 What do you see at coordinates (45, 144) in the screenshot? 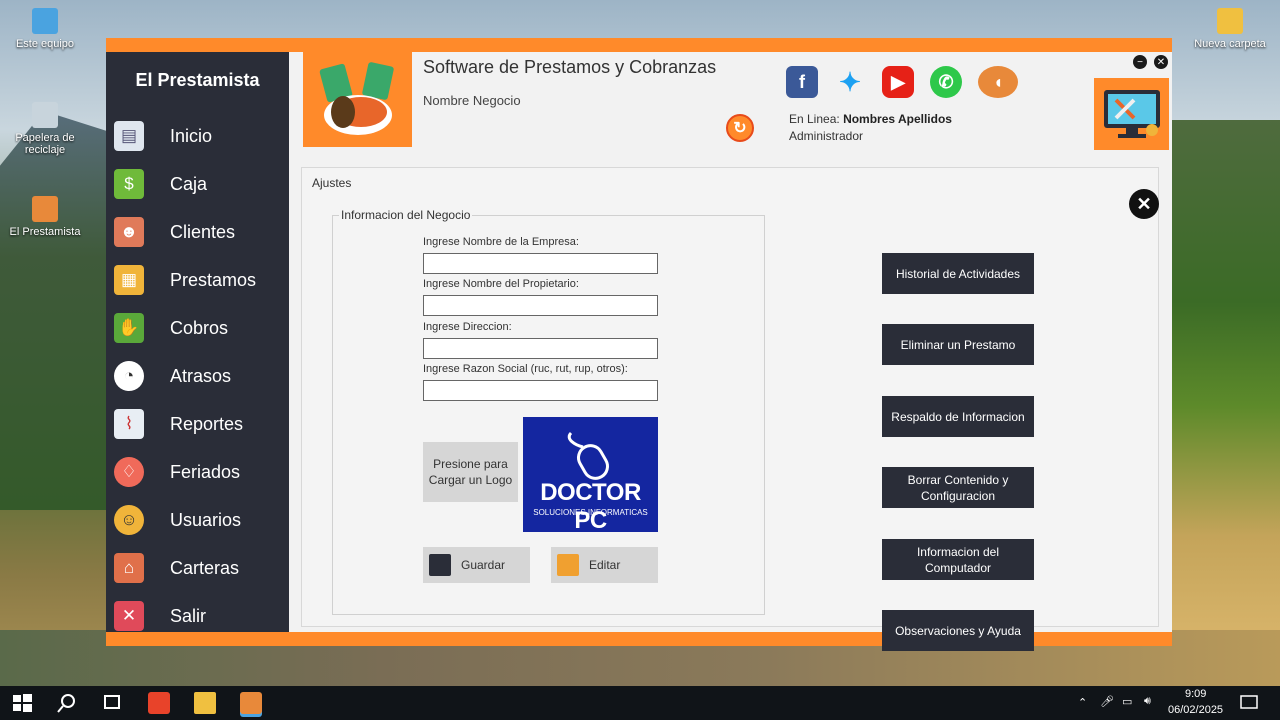
I see `desktop-icon-label: Papelera de reciclaje` at bounding box center [45, 144].